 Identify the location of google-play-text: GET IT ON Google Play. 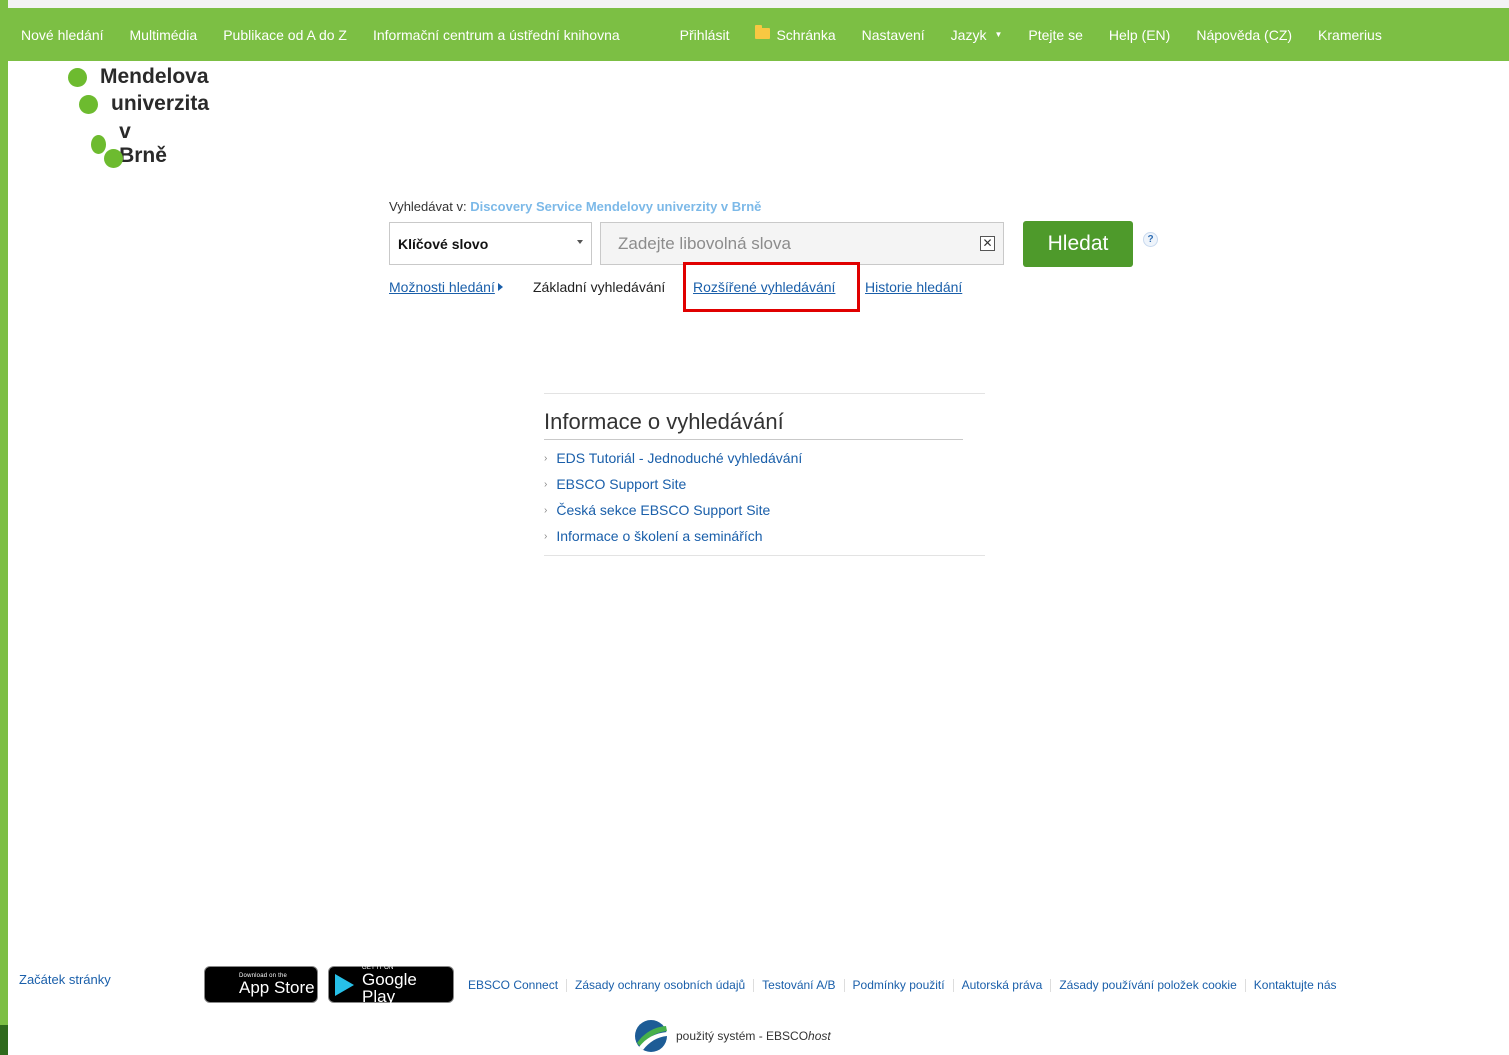
(407, 985).